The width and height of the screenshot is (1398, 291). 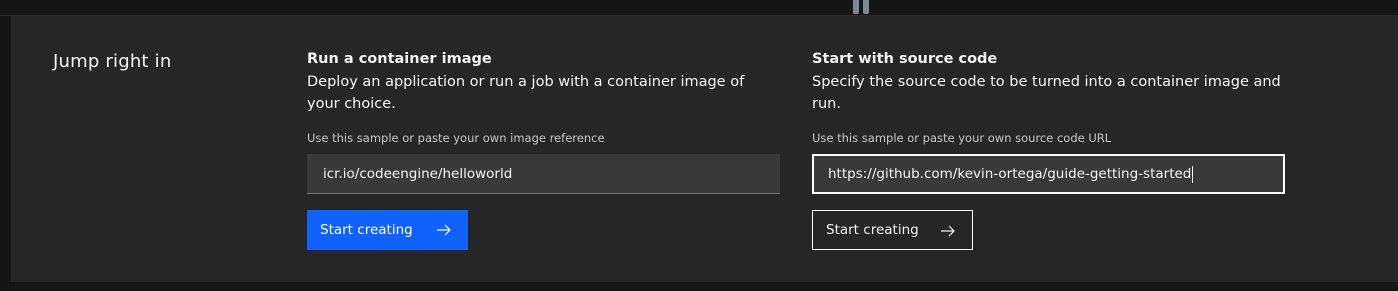 What do you see at coordinates (418, 174) in the screenshot?
I see `input-value: icr.io/codeengine/helloworld` at bounding box center [418, 174].